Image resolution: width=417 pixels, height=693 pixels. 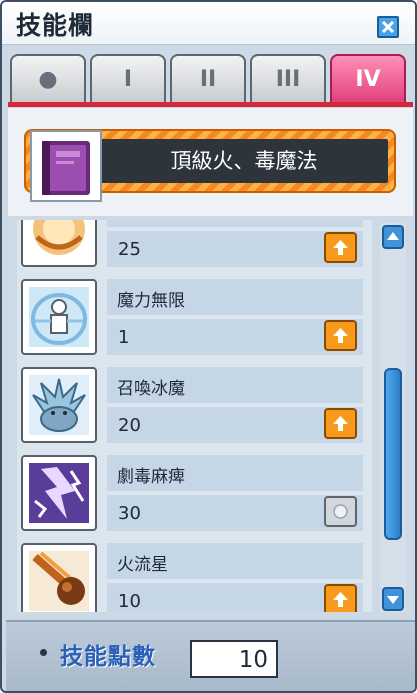 I want to click on bullet-icon, so click(x=43, y=652).